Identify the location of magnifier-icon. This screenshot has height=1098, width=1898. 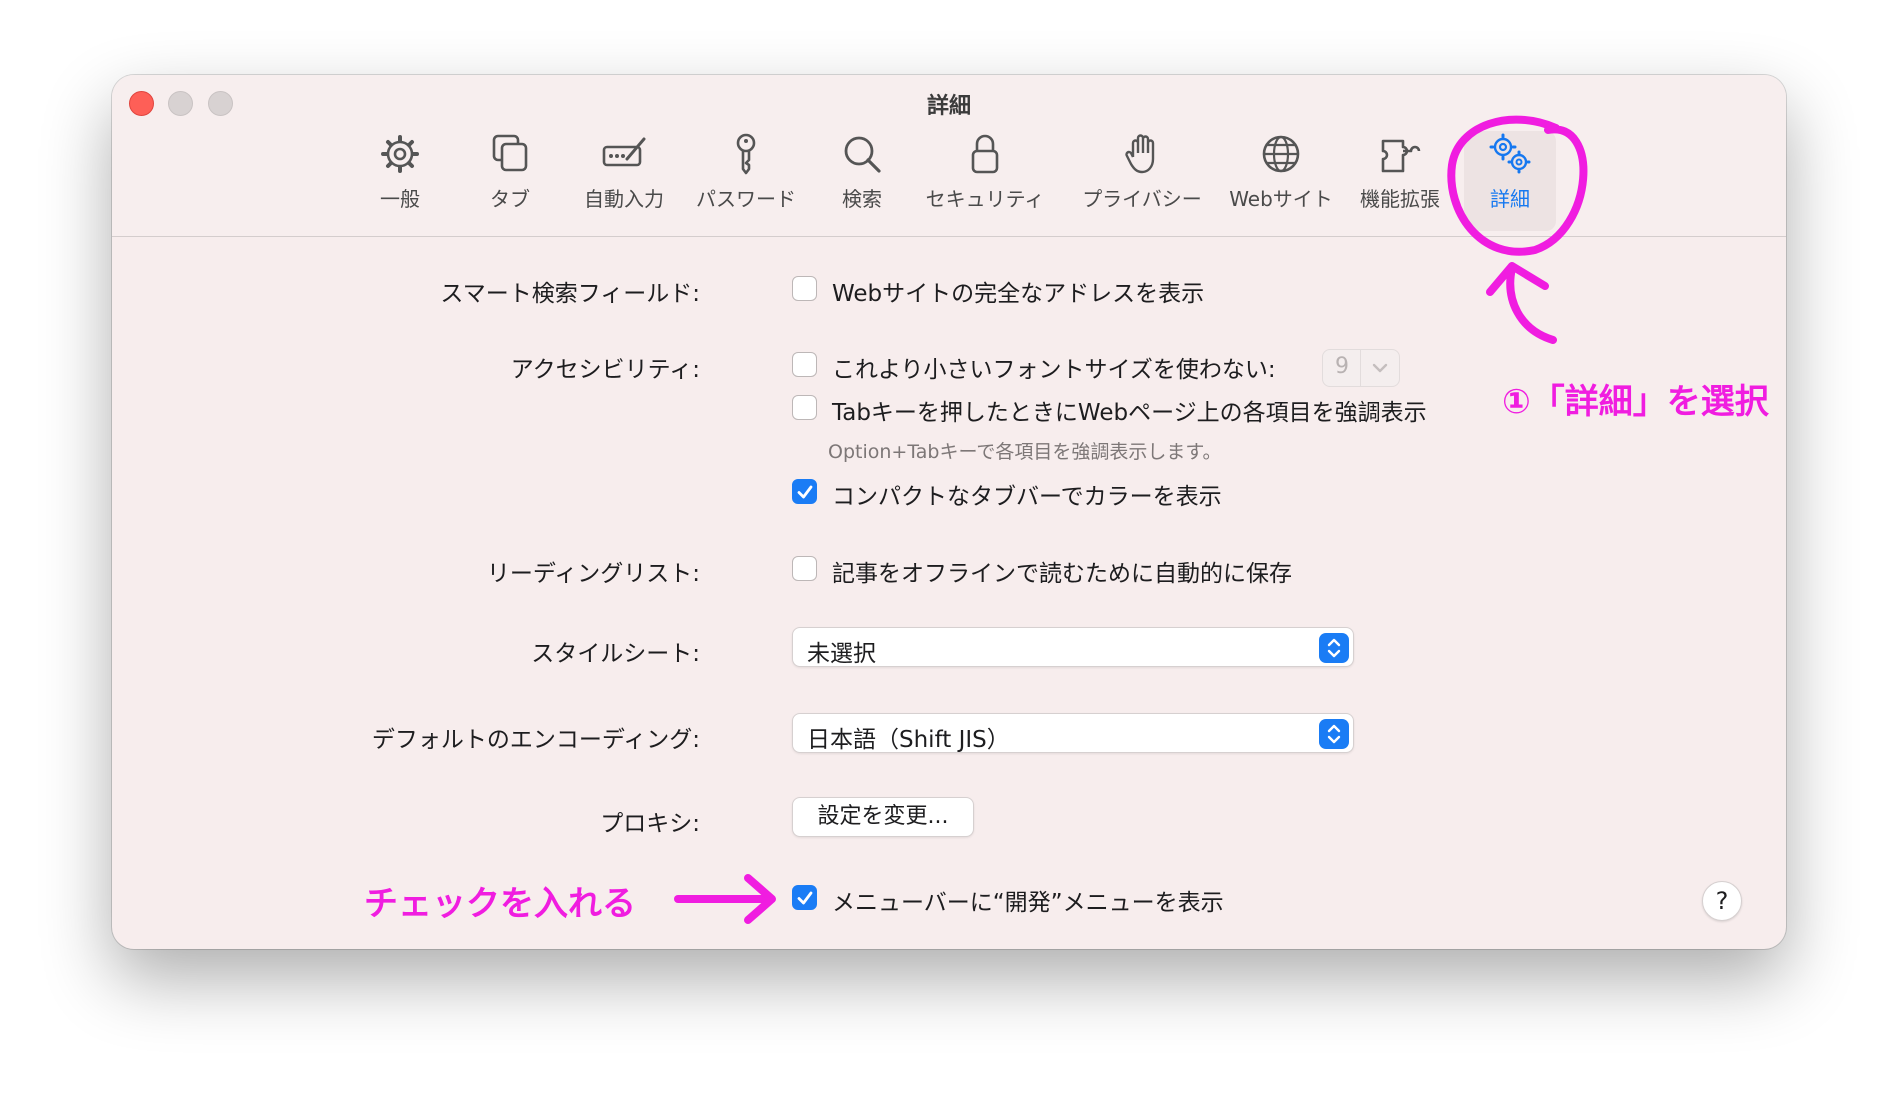
(862, 154).